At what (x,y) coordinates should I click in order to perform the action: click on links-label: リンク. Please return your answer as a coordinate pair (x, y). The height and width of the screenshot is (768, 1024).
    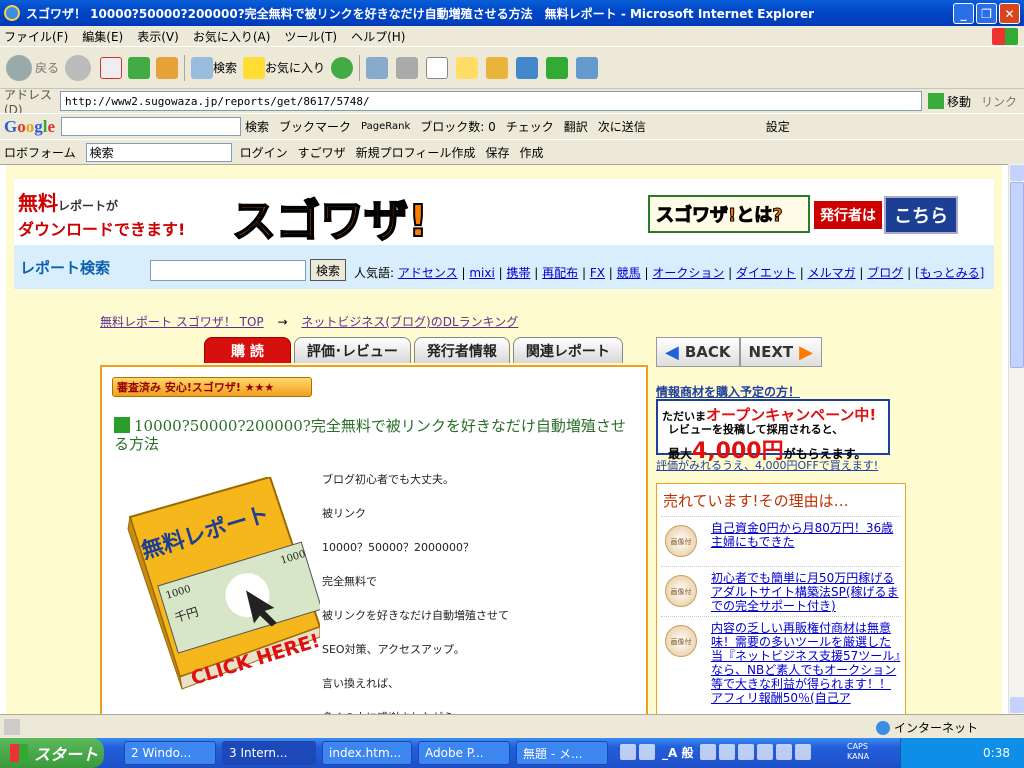
    Looking at the image, I should click on (999, 101).